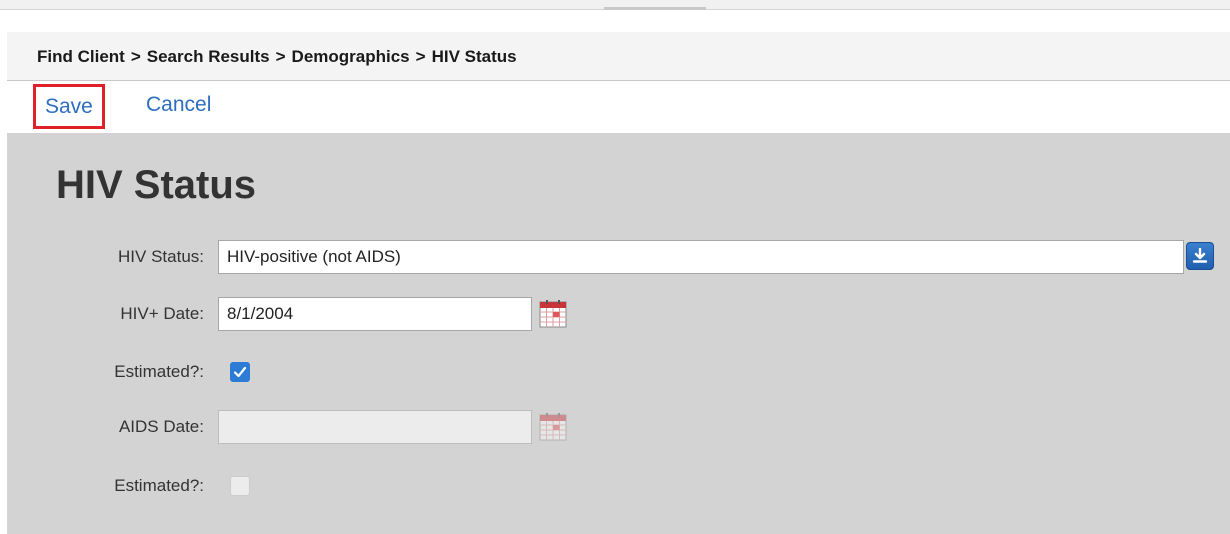 Image resolution: width=1230 pixels, height=534 pixels. Describe the element at coordinates (618, 107) in the screenshot. I see `action-bar: Save Cancel` at that location.